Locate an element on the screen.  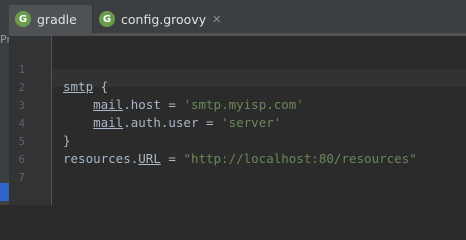
code-token-auth-user: .auth.user = is located at coordinates (172, 122).